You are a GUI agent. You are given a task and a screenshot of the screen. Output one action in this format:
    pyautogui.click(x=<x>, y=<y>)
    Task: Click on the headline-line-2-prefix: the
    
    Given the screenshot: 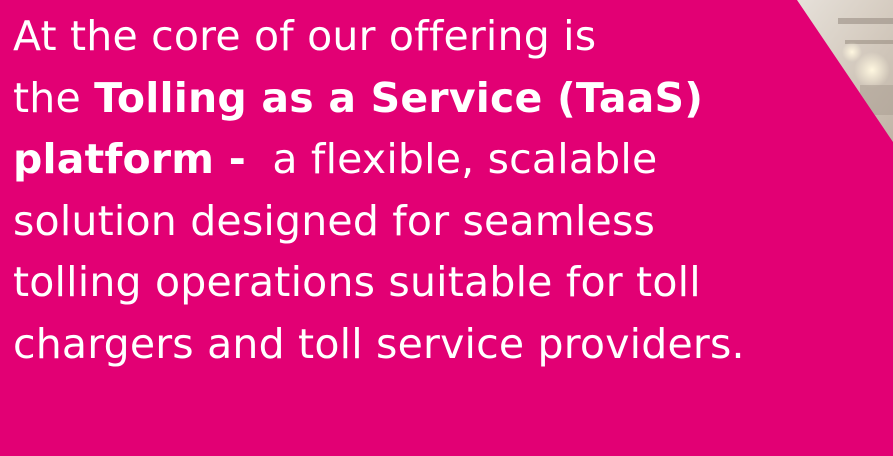 What is the action you would take?
    pyautogui.click(x=54, y=97)
    